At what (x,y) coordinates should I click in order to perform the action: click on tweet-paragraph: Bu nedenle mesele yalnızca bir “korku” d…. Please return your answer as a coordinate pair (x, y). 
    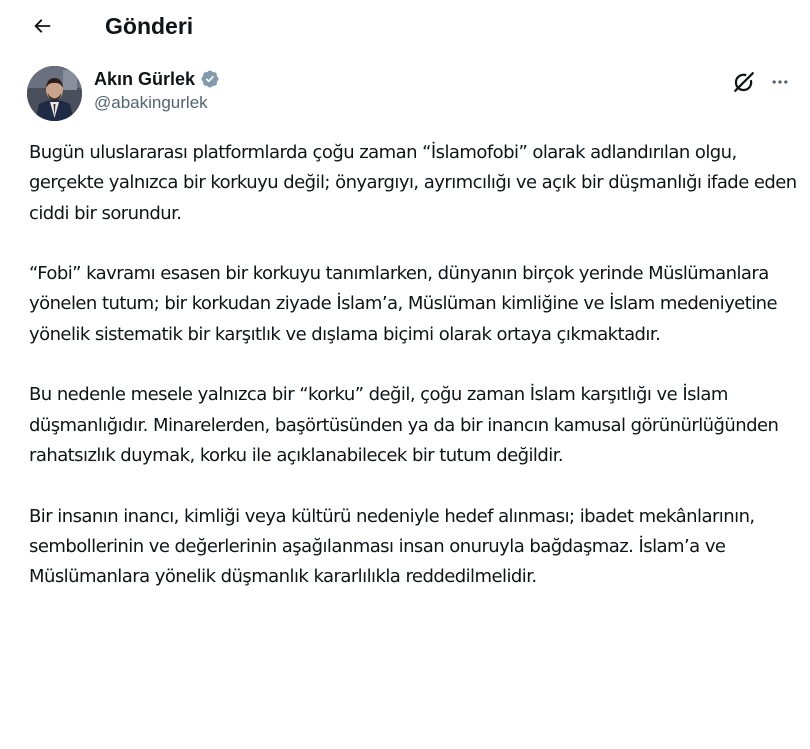
    Looking at the image, I should click on (404, 425).